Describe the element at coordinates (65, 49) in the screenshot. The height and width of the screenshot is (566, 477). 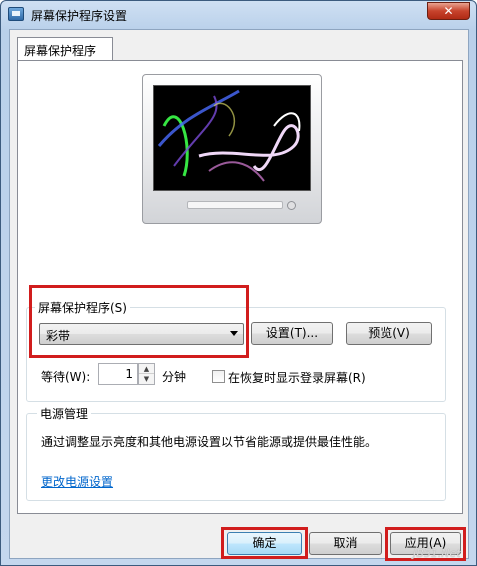
I see `tab-screensaver: 屏幕保护程序` at that location.